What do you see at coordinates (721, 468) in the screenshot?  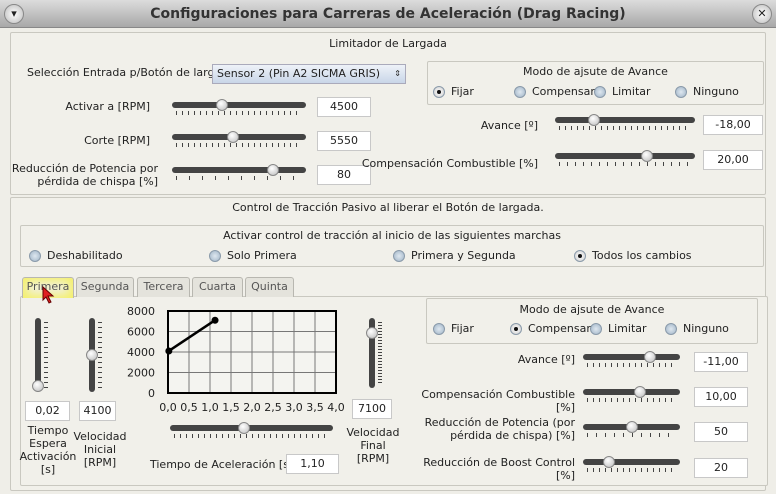 I see `tc-boost-input: 20` at bounding box center [721, 468].